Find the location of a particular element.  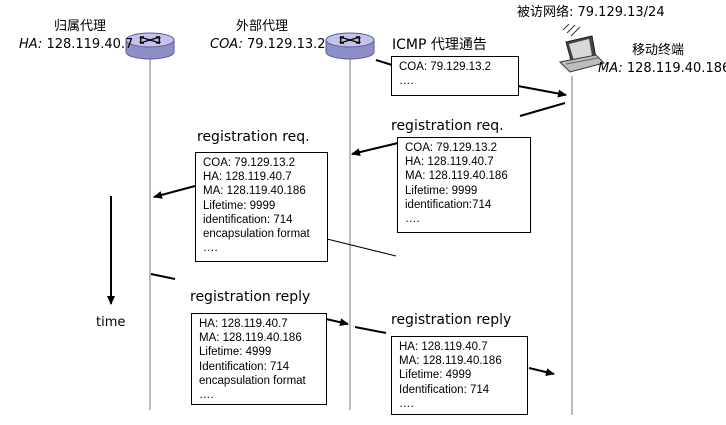

reg-reply-foreign-arrow-seg2 is located at coordinates (541, 372).